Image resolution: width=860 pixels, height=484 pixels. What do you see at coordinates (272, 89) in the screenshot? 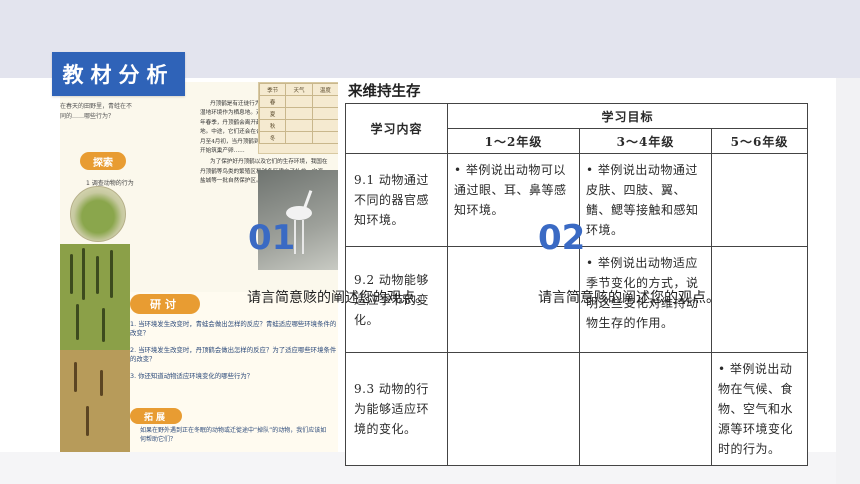
I see `grid-header: 季节` at bounding box center [272, 89].